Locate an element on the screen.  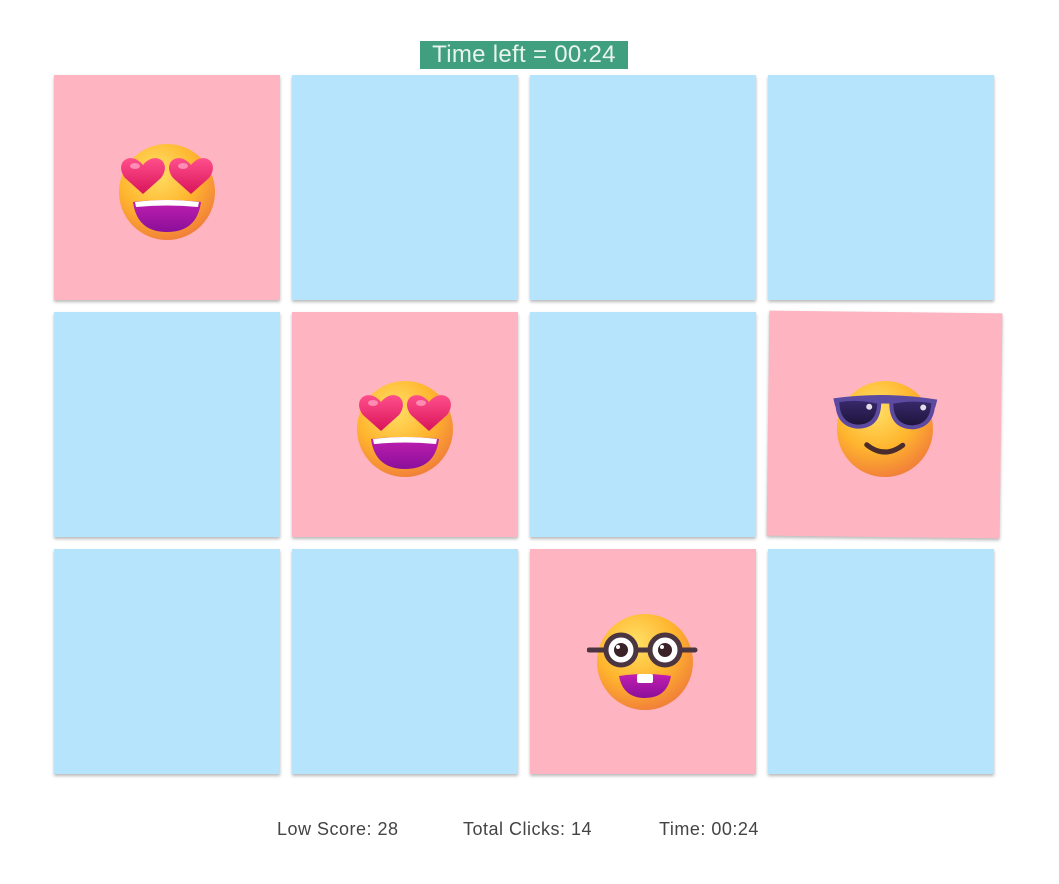
nerd-glasses-face-icon is located at coordinates (643, 662).